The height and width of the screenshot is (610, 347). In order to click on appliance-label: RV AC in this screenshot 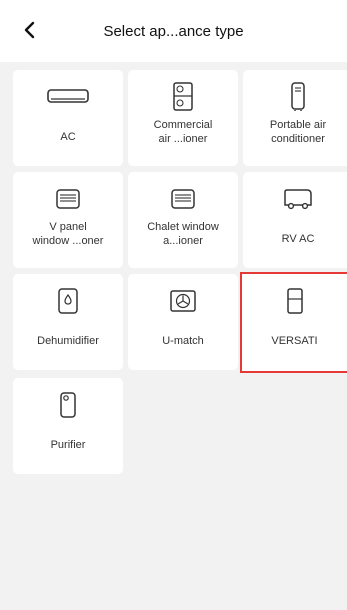, I will do `click(298, 239)`.